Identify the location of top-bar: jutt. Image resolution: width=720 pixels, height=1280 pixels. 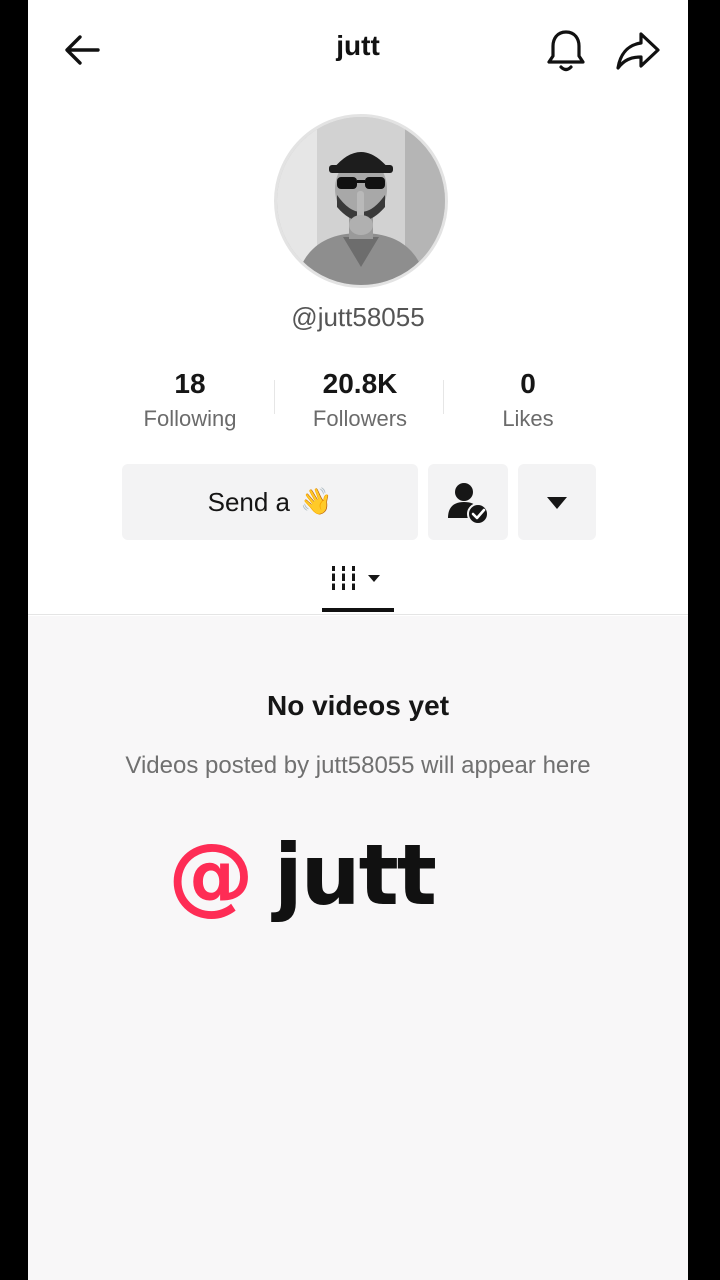
(358, 50).